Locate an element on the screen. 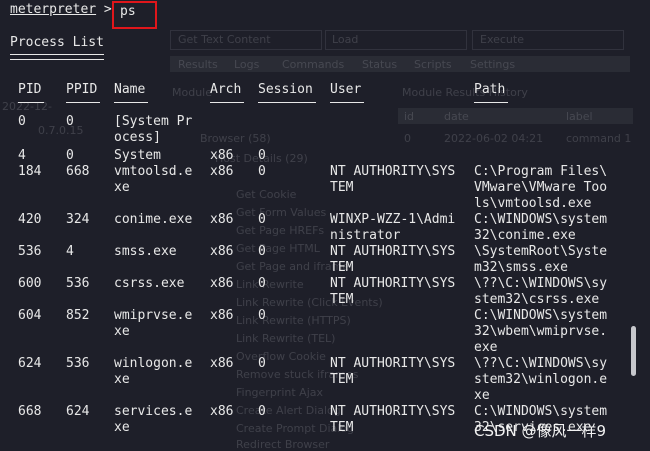 The width and height of the screenshot is (650, 451). cell-name: csrss.exe is located at coordinates (149, 283).